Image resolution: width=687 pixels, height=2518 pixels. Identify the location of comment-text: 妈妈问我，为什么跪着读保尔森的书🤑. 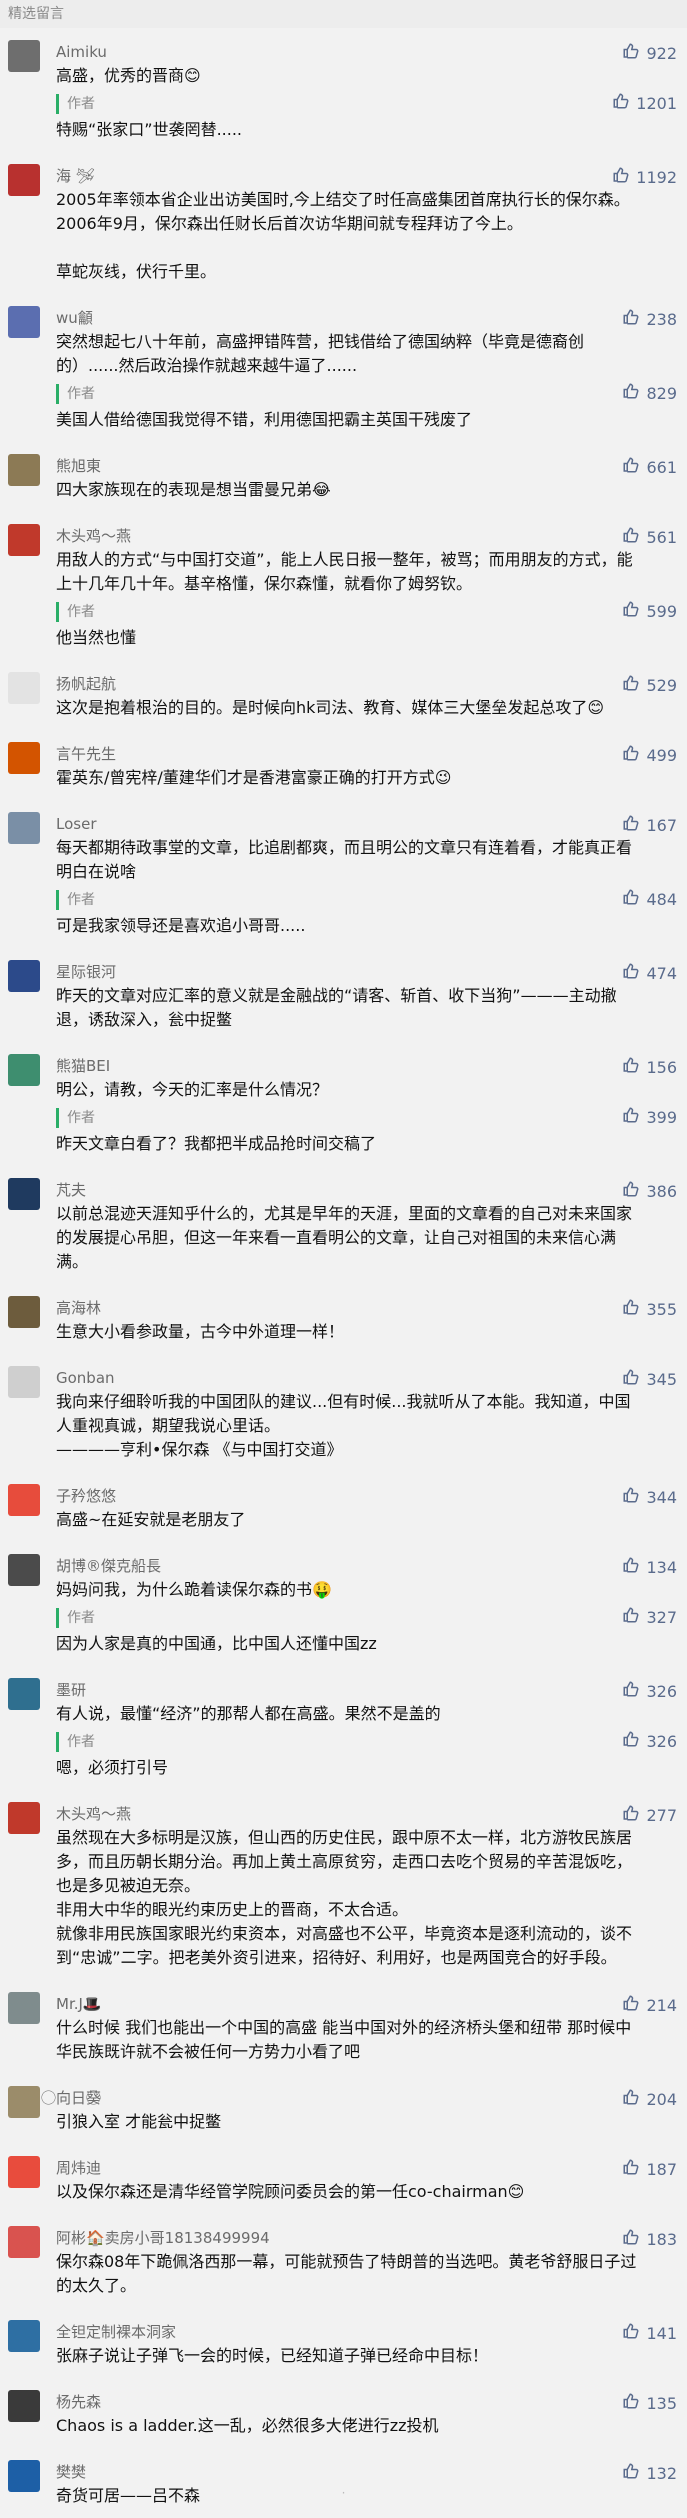
(194, 1589).